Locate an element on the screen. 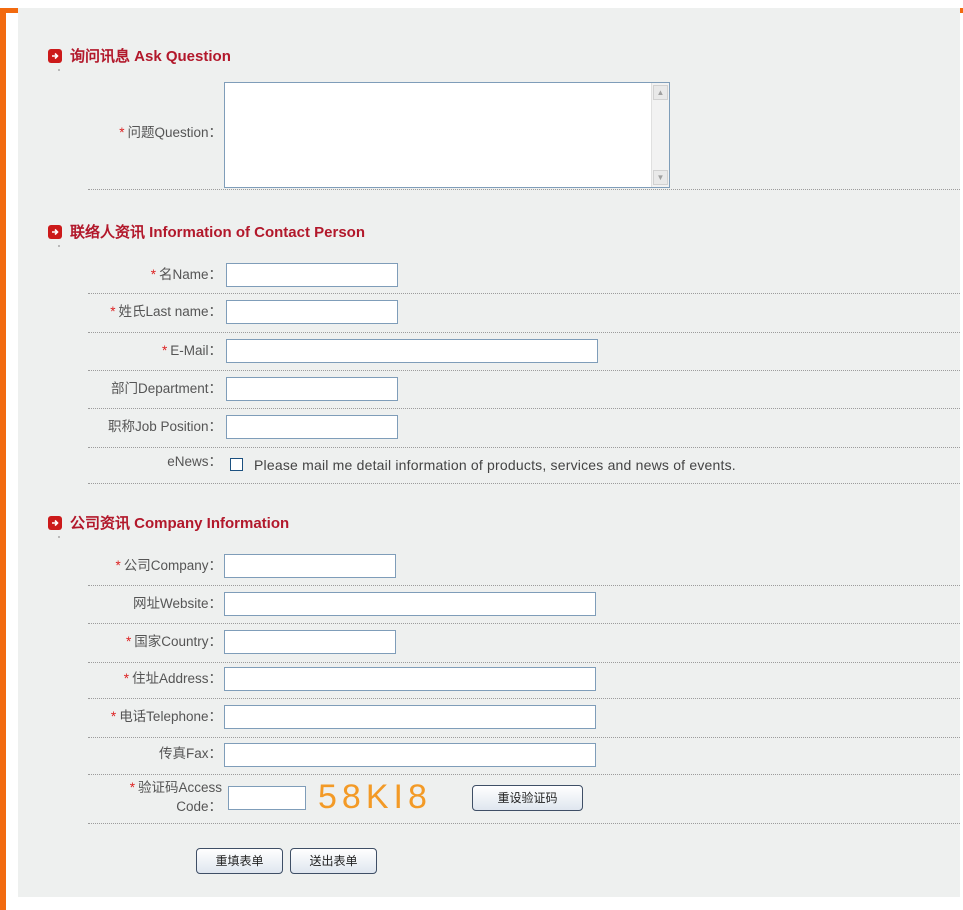  question-row: * 问题Question： ▲ ▼ is located at coordinates (524, 136).